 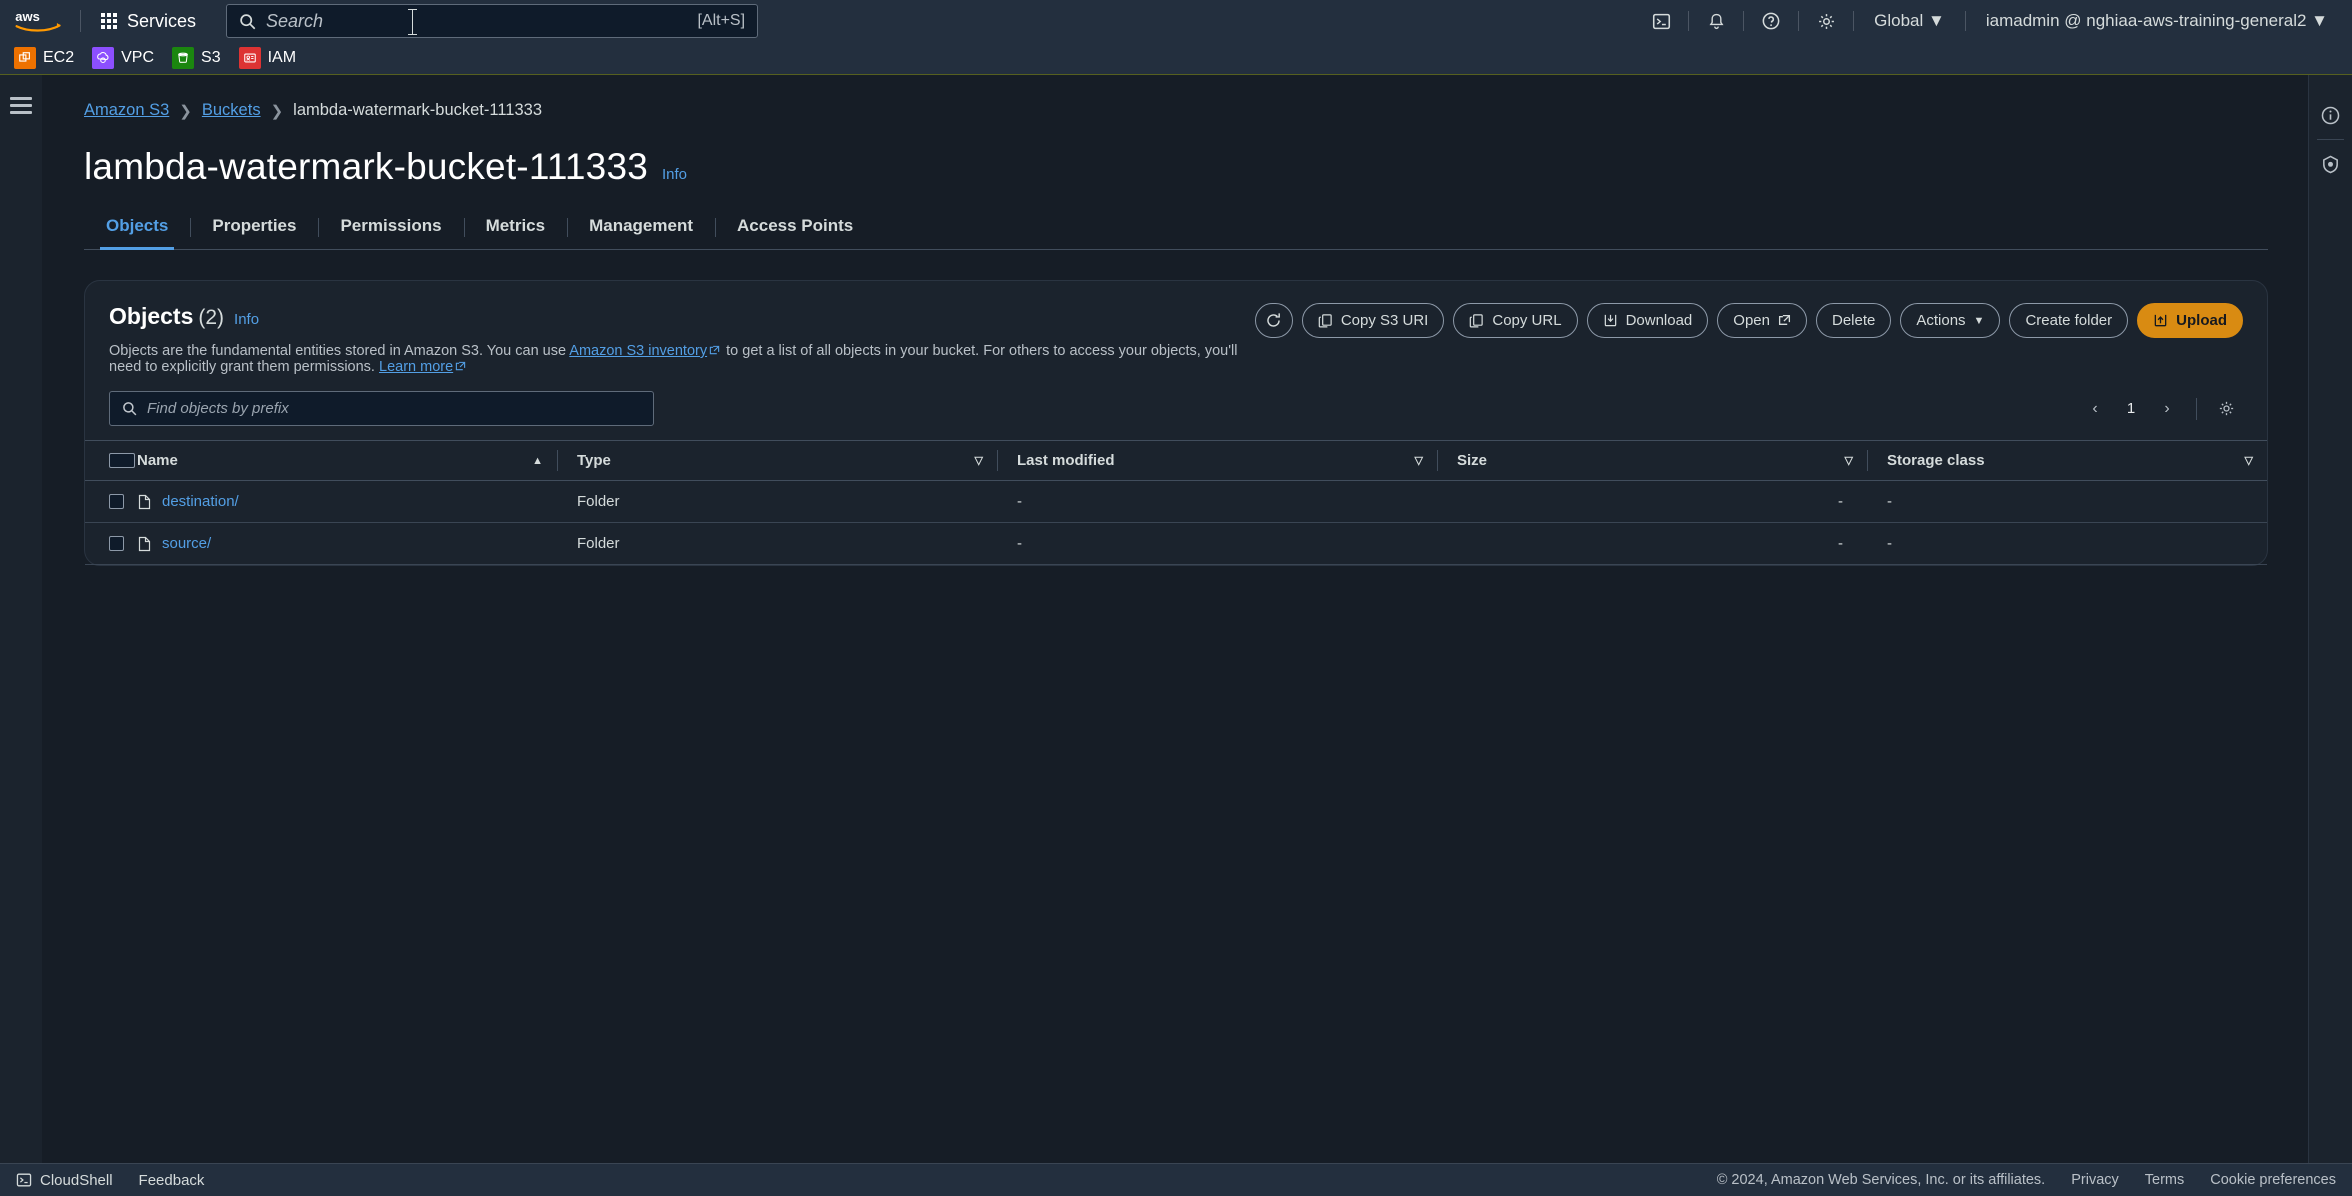 What do you see at coordinates (1771, 21) in the screenshot?
I see `help-icon` at bounding box center [1771, 21].